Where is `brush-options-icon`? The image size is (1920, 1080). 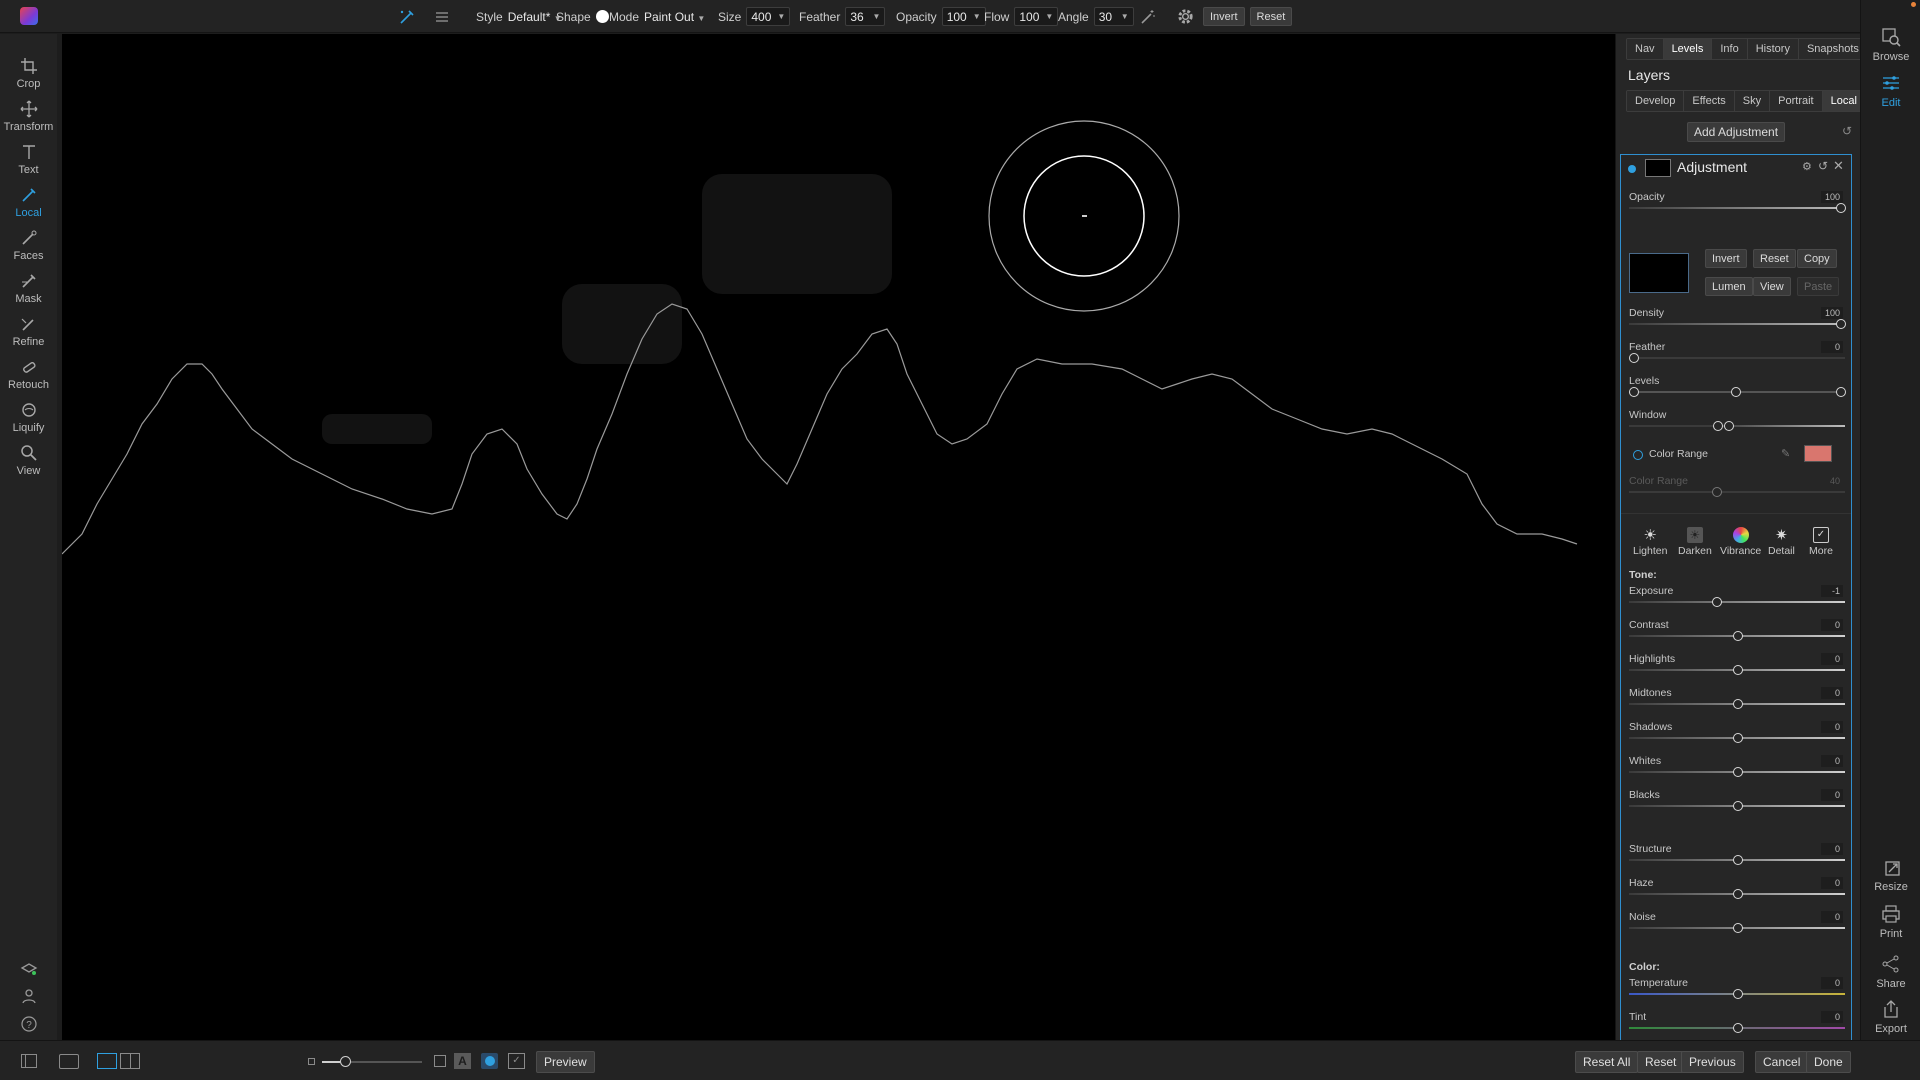 brush-options-icon is located at coordinates (442, 16).